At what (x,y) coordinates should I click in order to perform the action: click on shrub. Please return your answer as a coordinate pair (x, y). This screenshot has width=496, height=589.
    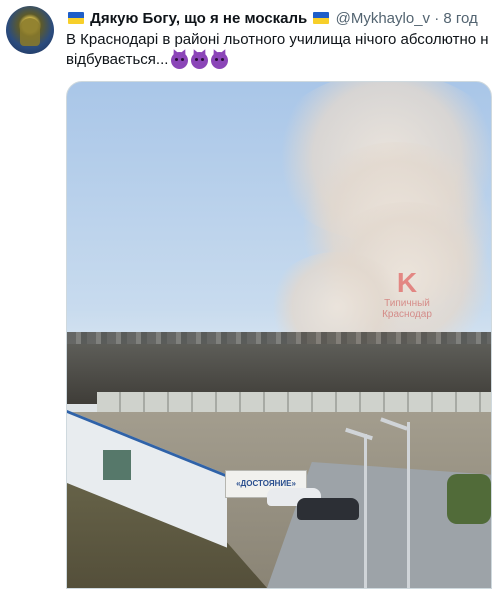
    Looking at the image, I should click on (469, 499).